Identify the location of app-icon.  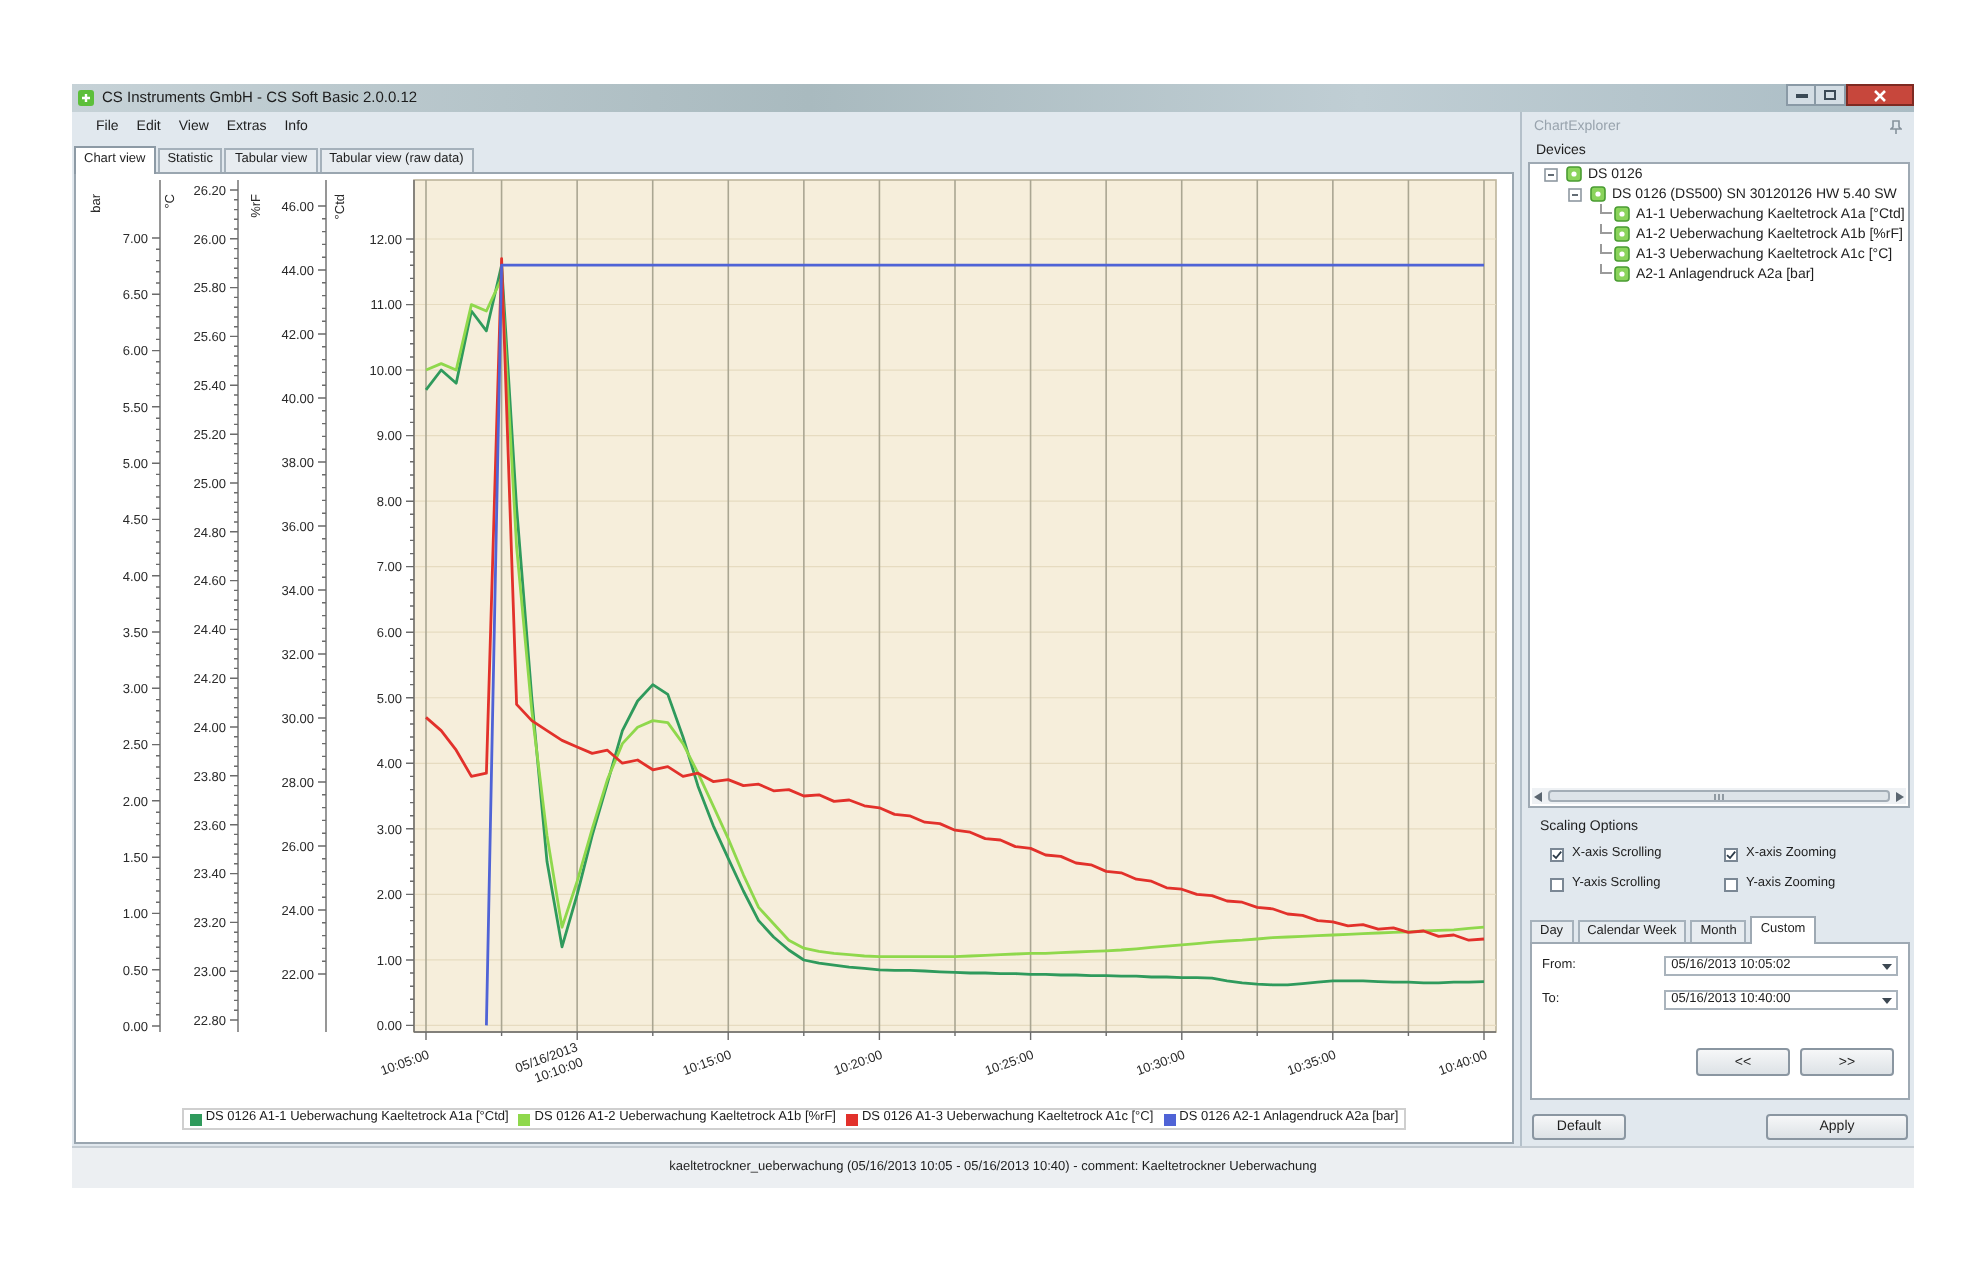
(86, 98).